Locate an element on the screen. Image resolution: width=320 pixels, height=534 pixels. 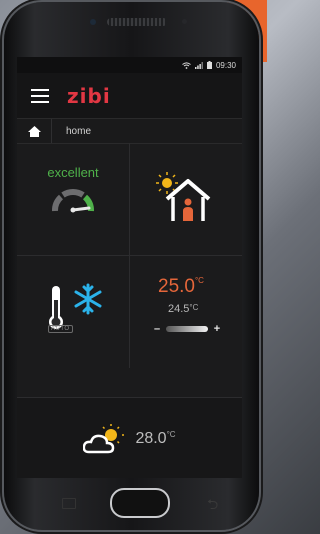
battery-icon is located at coordinates (209, 65).